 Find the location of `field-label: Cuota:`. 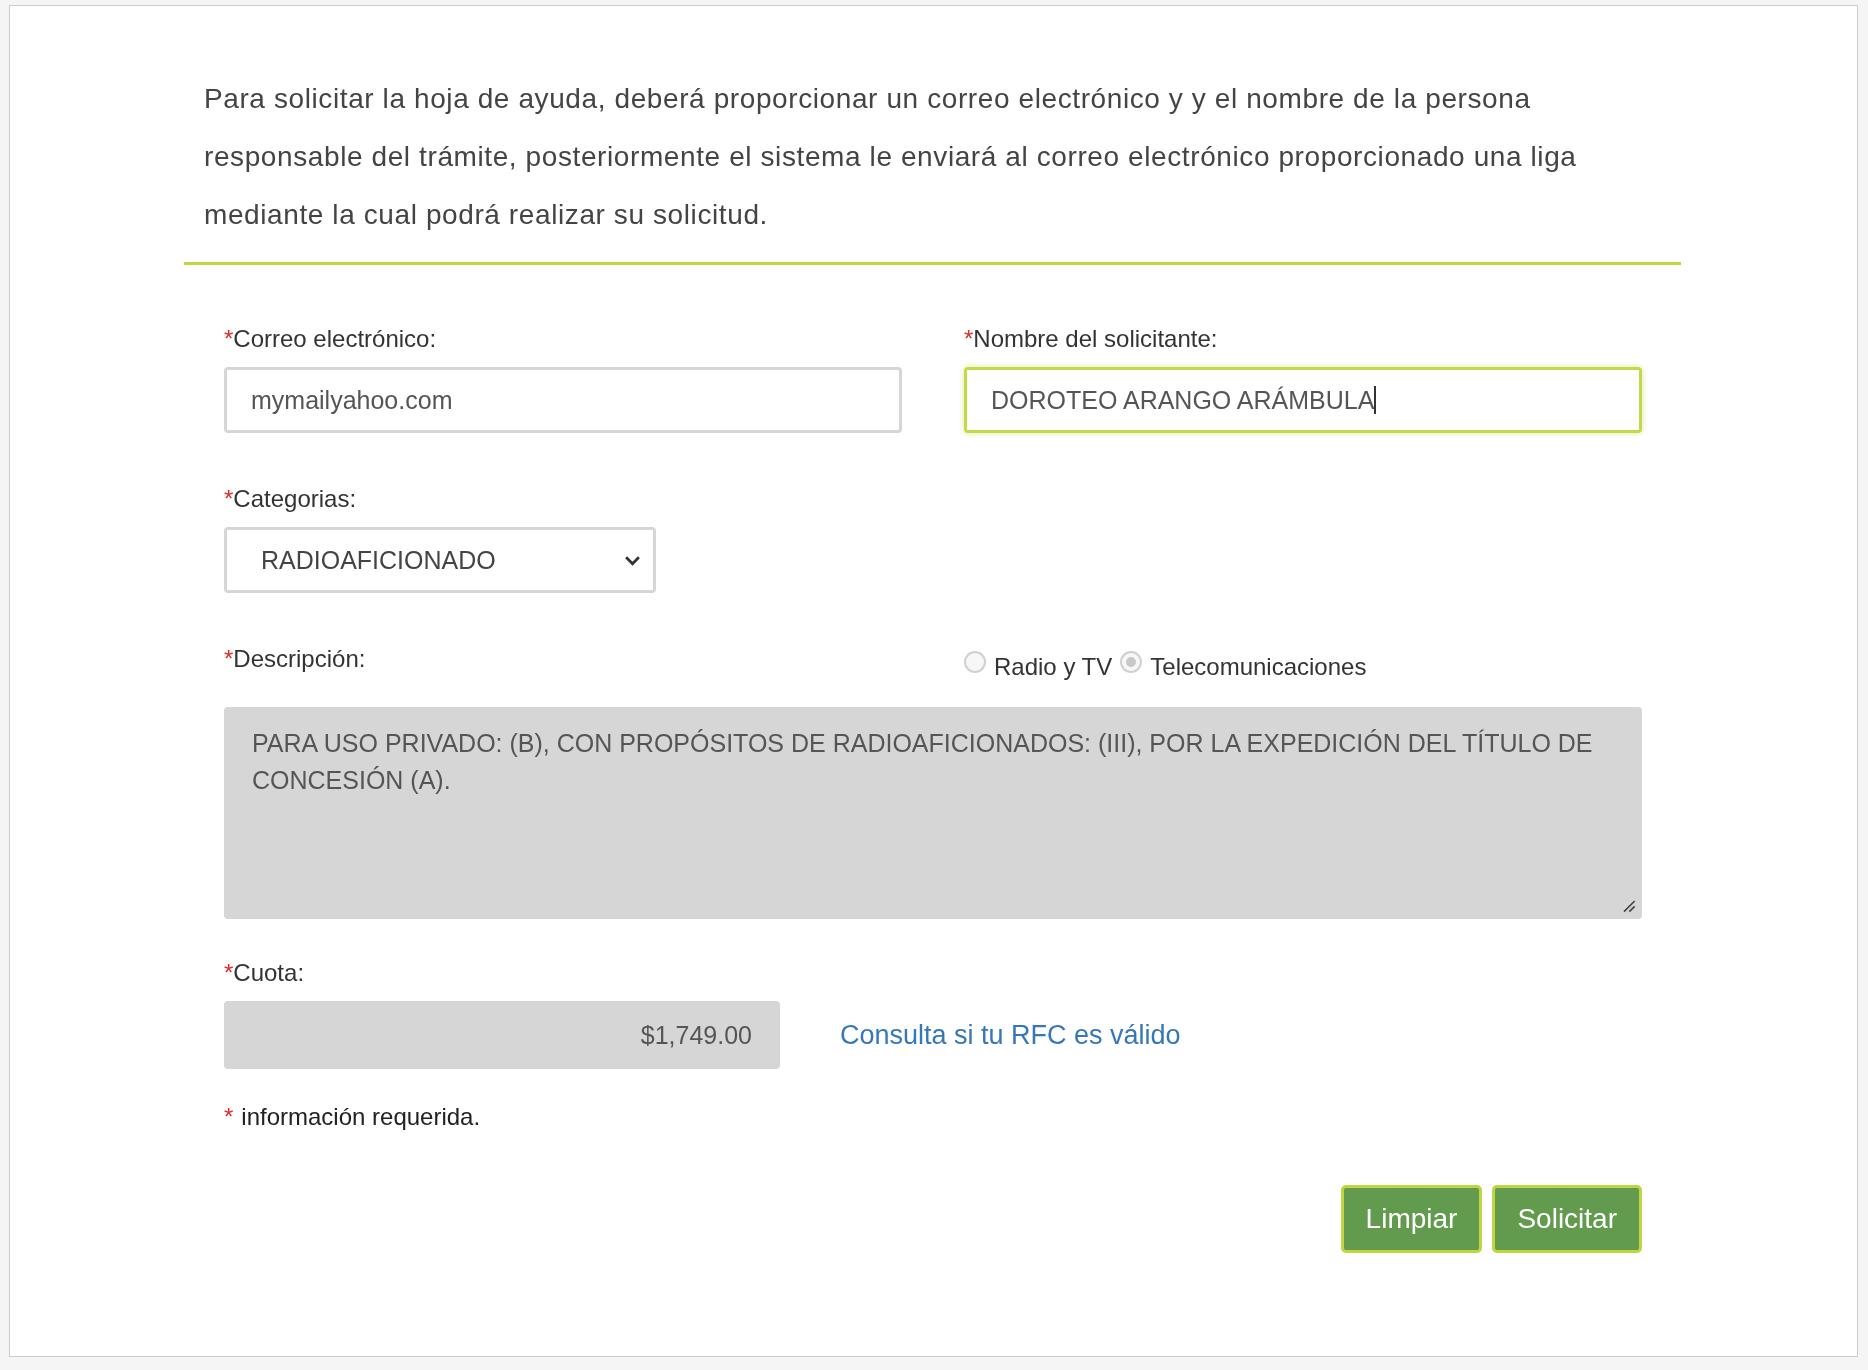

field-label: Cuota: is located at coordinates (269, 972).